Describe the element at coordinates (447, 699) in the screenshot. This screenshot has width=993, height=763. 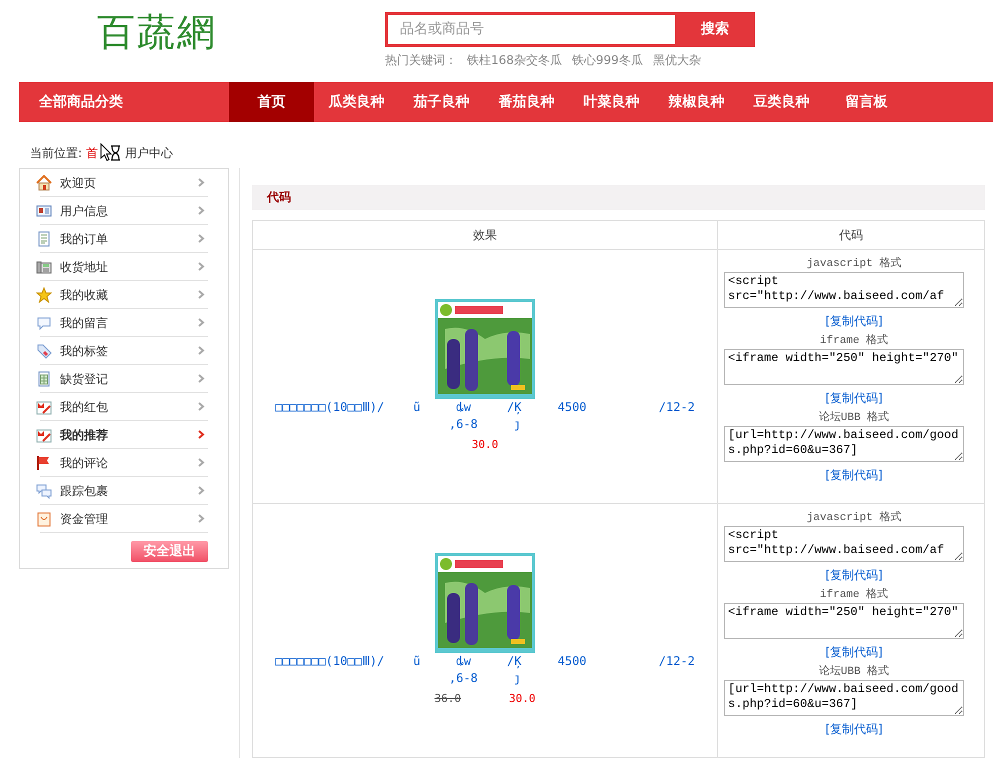
I see `original-price: 36.0` at that location.